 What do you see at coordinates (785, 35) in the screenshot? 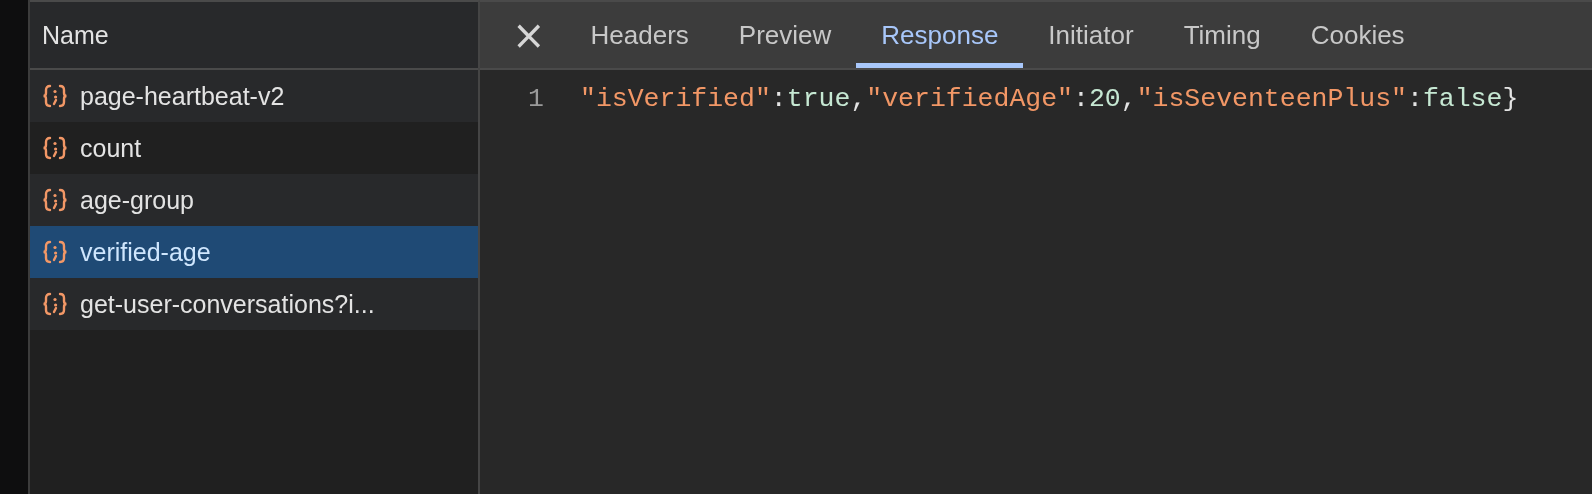
I see `tab: Preview` at bounding box center [785, 35].